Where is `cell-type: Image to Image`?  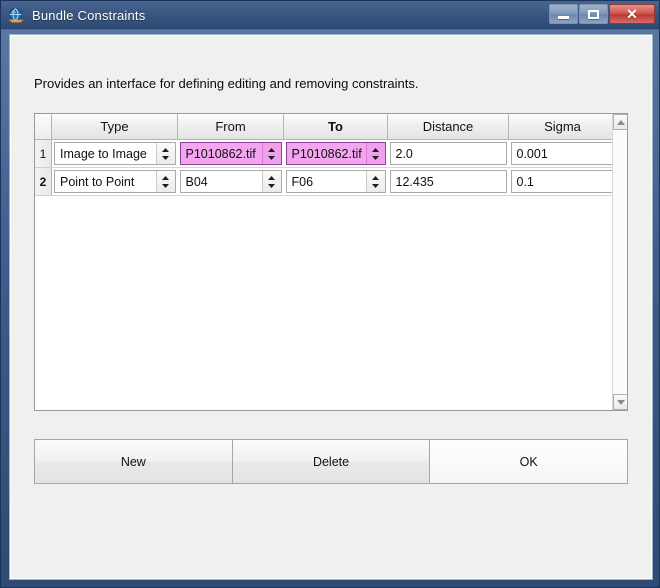 cell-type: Image to Image is located at coordinates (114, 153).